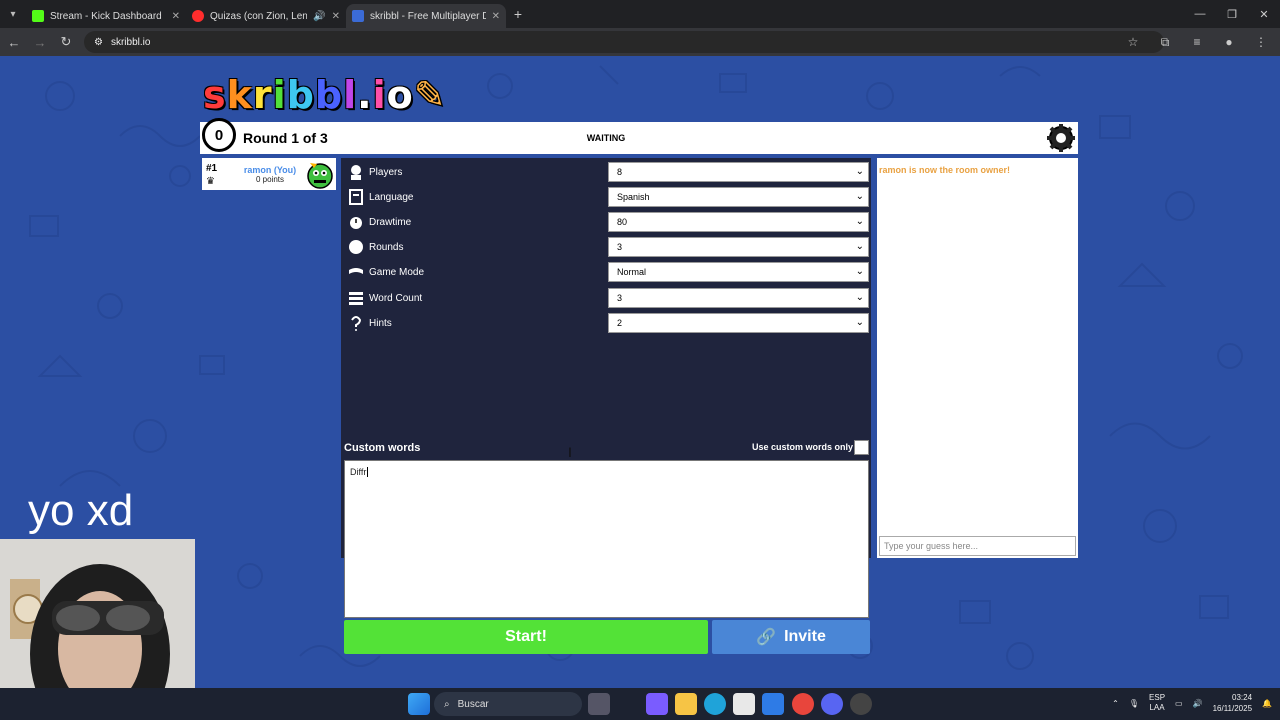 This screenshot has width=1280, height=720. What do you see at coordinates (40, 42) in the screenshot?
I see `forward-icon: →` at bounding box center [40, 42].